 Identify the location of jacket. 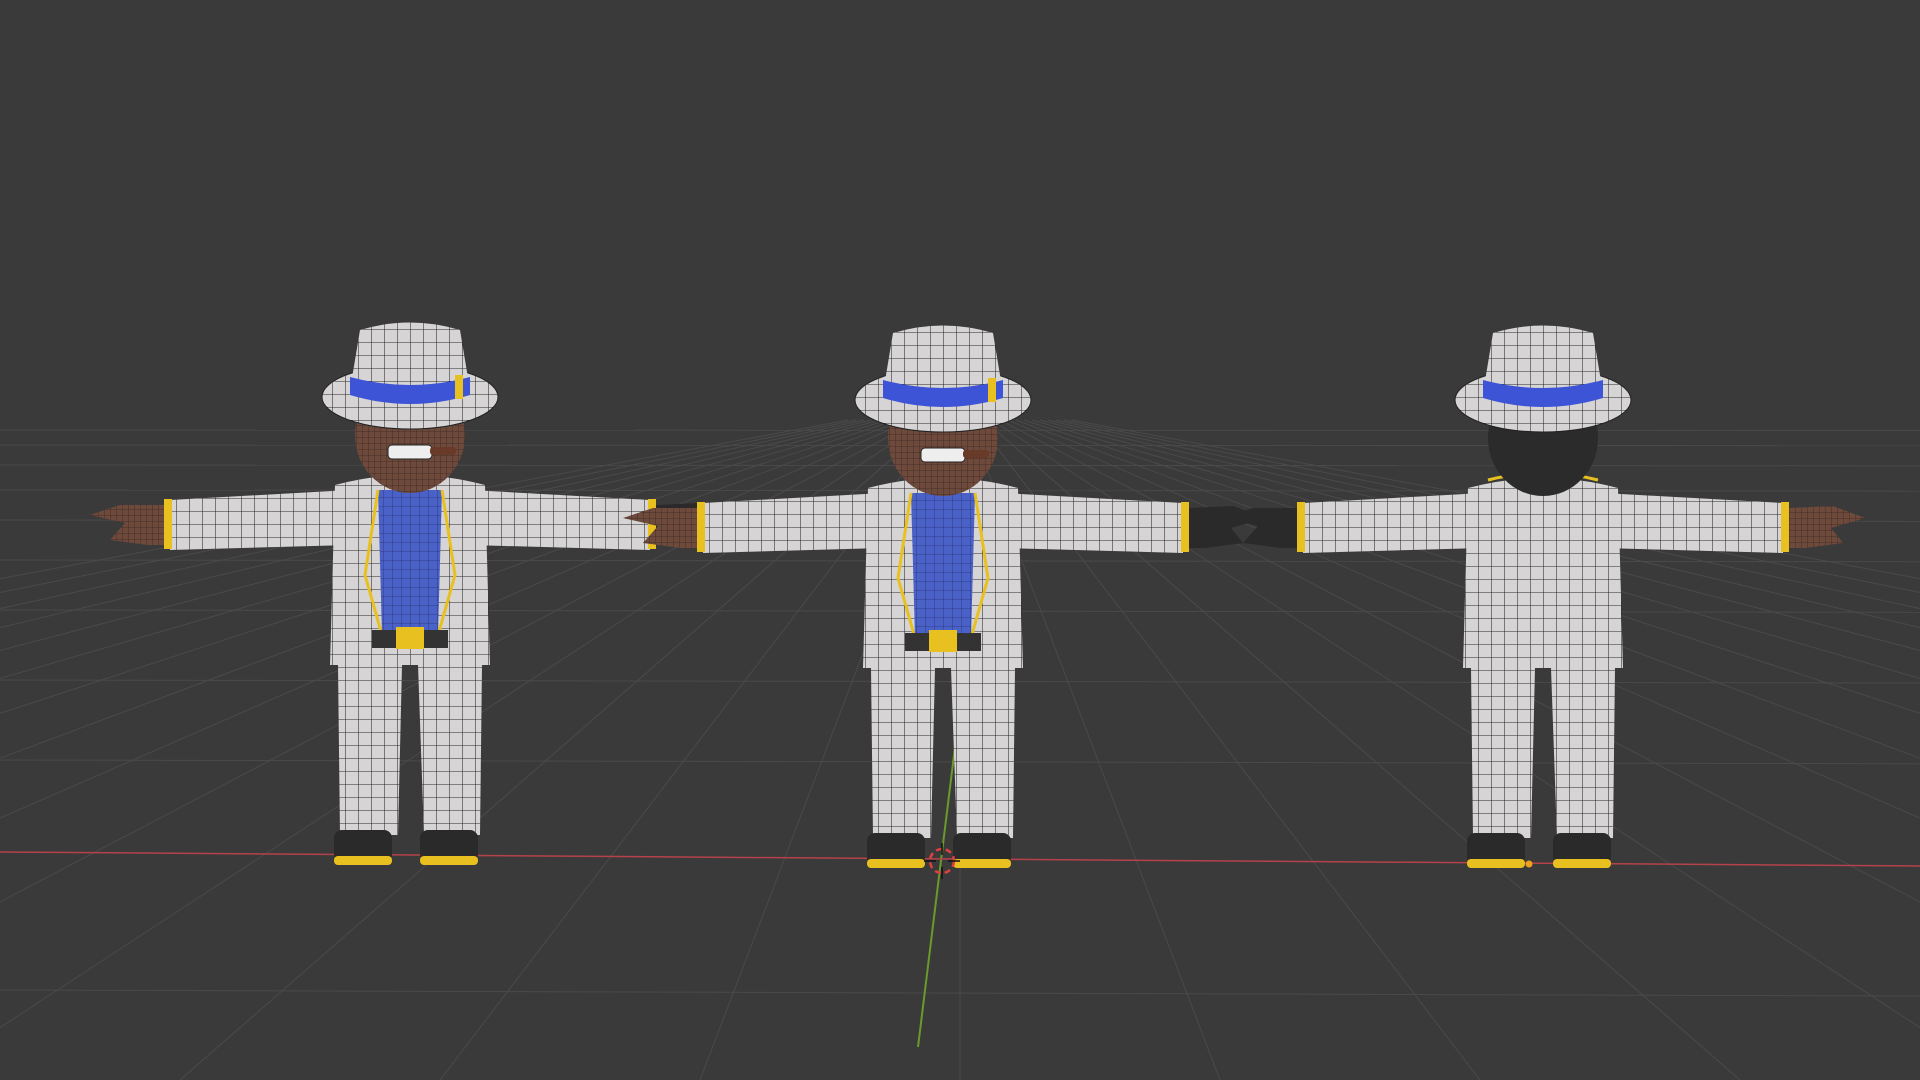
(1543, 573).